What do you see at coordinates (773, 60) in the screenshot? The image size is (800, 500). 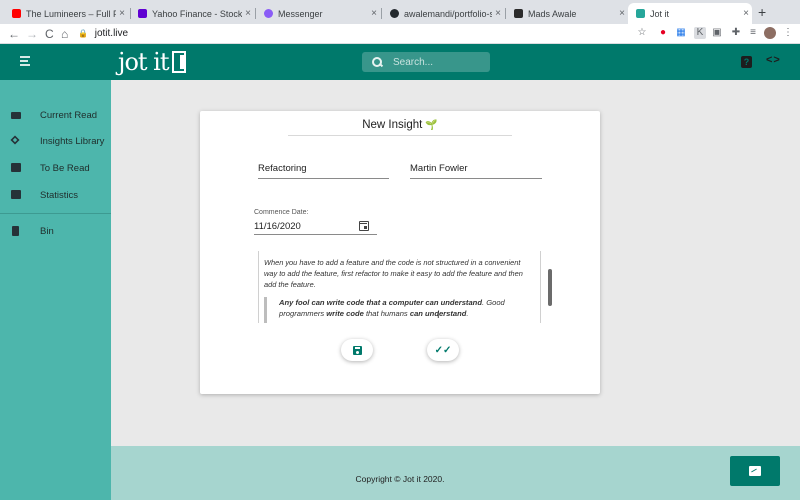 I see `code-icon: <>` at bounding box center [773, 60].